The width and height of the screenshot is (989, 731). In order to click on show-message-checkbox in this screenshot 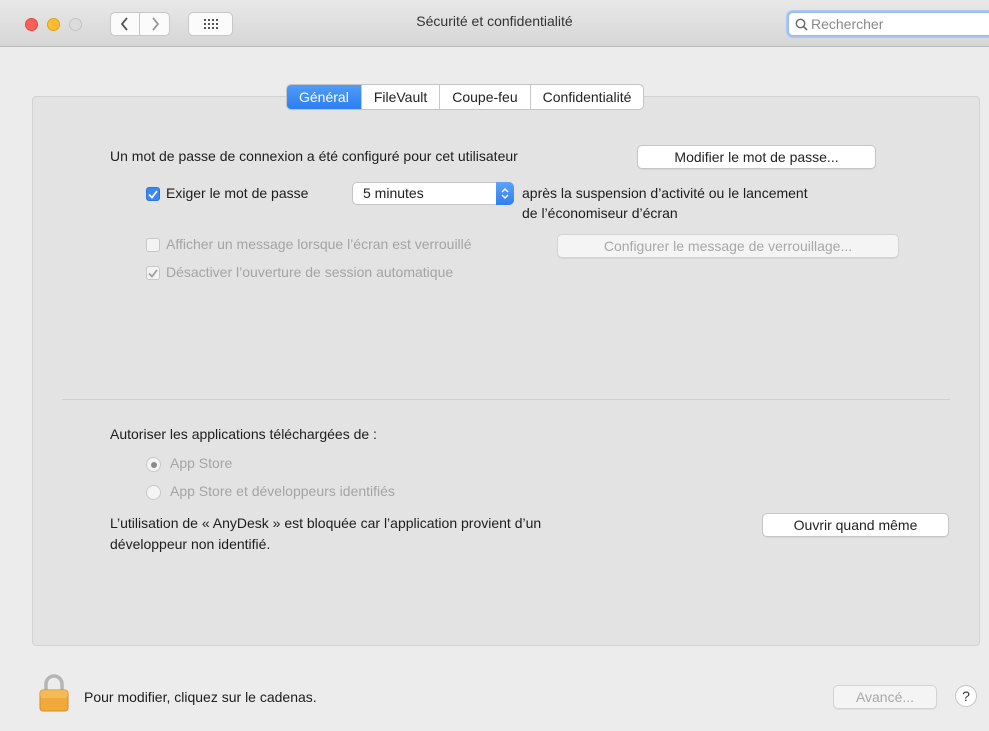, I will do `click(153, 245)`.